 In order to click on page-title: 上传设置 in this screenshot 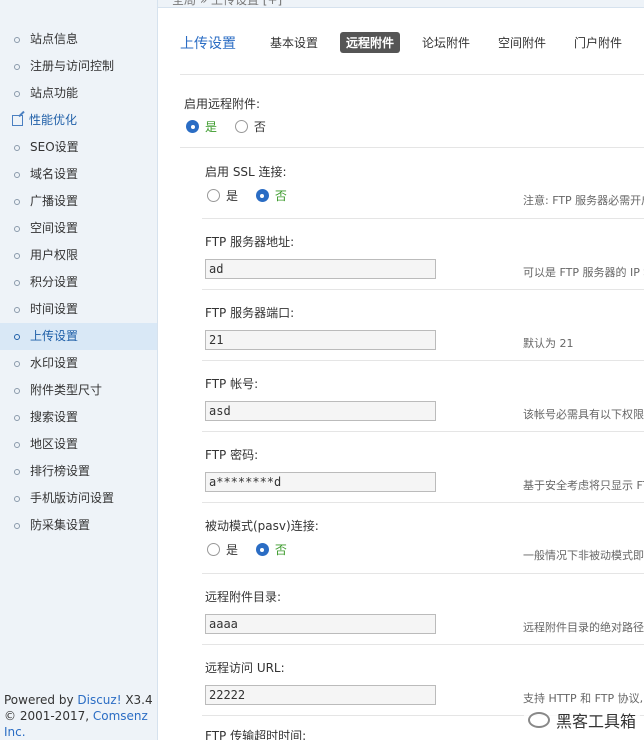, I will do `click(208, 43)`.